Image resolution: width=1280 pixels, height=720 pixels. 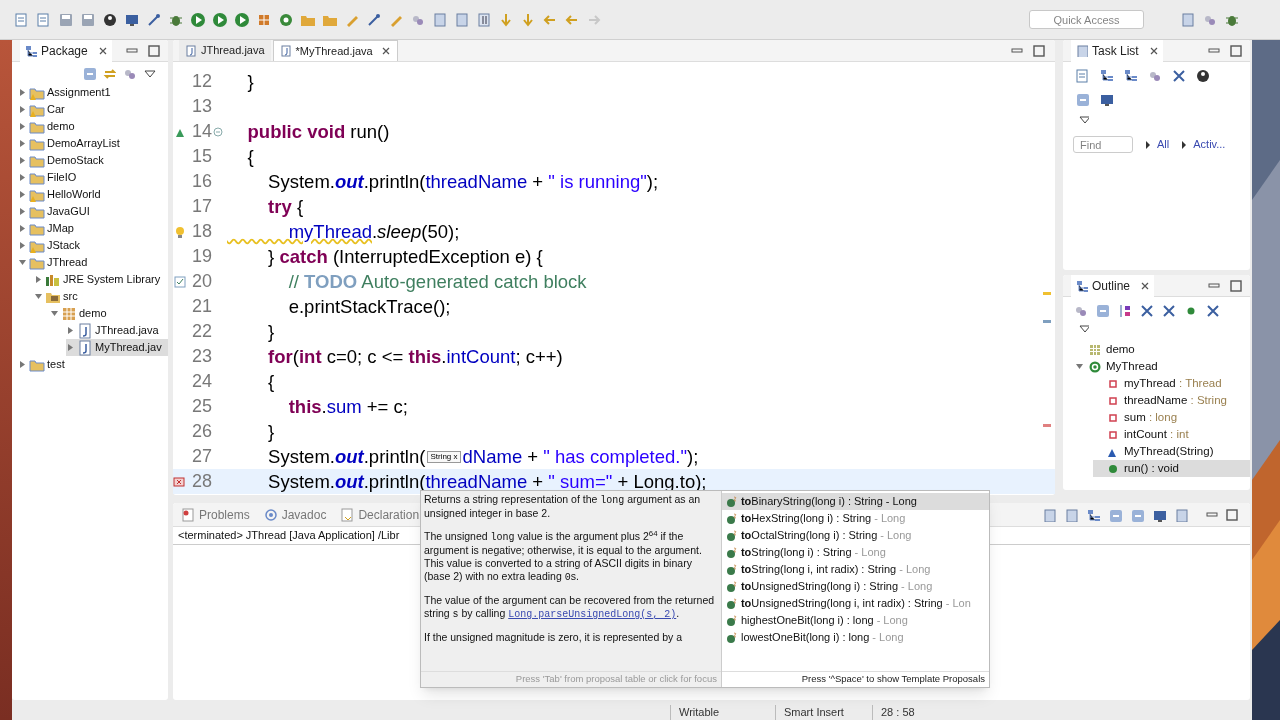 I want to click on task-link: All, so click(x=1163, y=144).